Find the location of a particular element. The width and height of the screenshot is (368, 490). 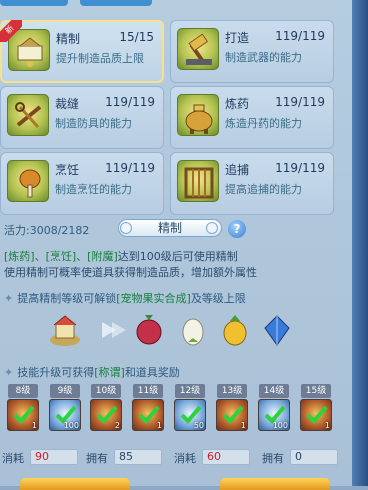

level-label: 11级 is located at coordinates (148, 391).